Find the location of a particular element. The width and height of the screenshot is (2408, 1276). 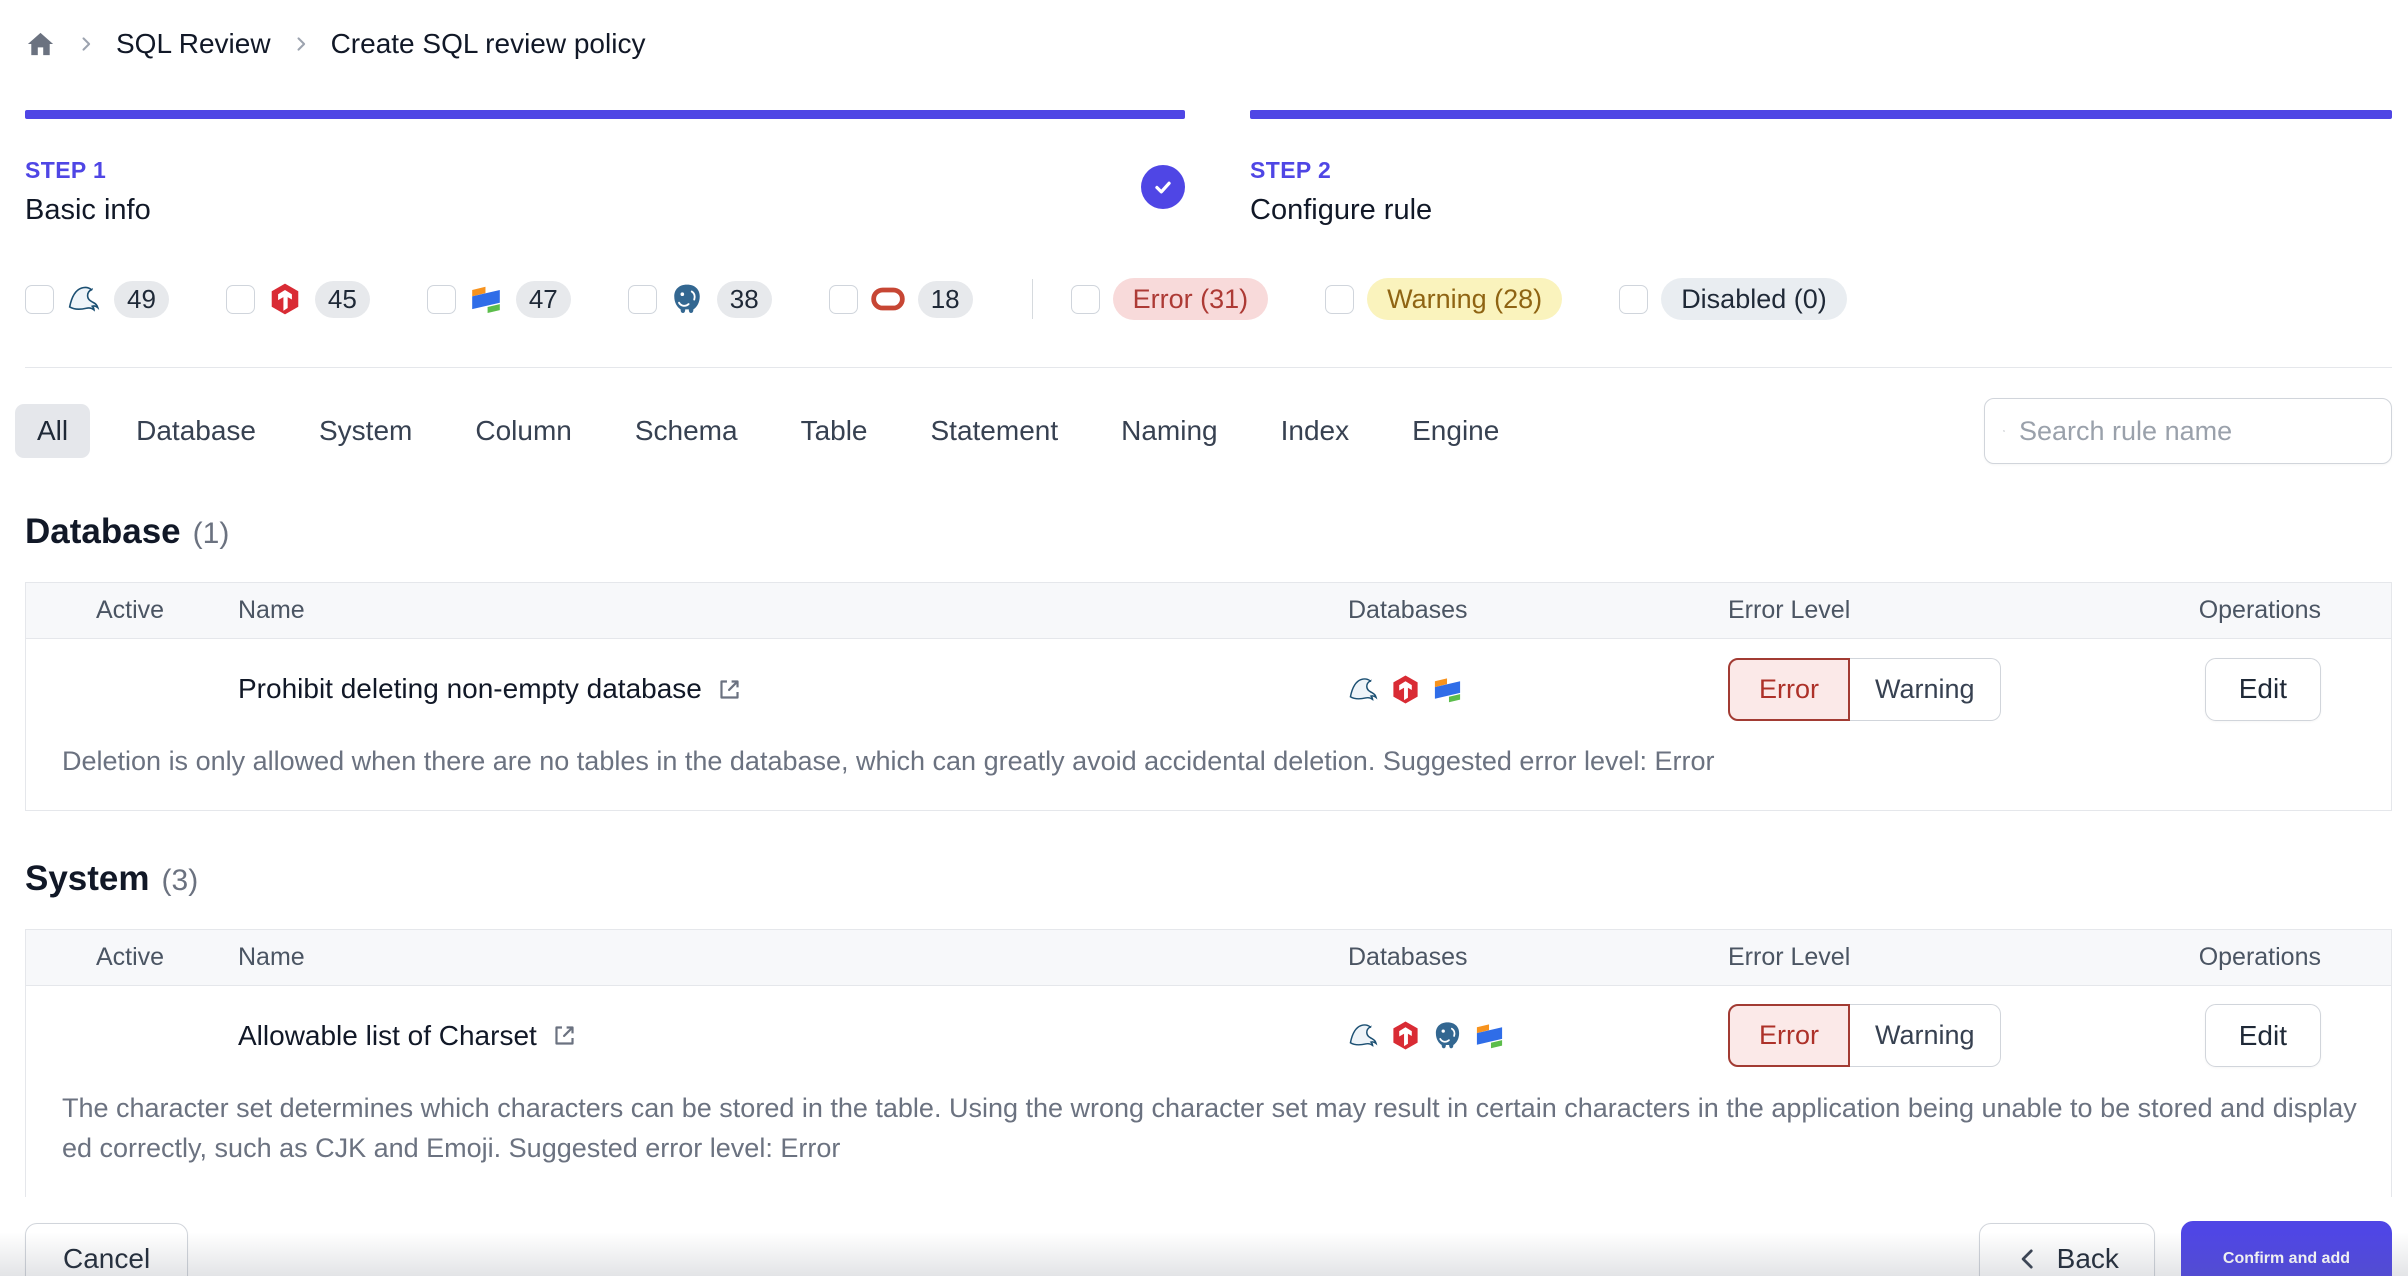

confirm-and-add-button: Confirm and add is located at coordinates (2286, 1248).